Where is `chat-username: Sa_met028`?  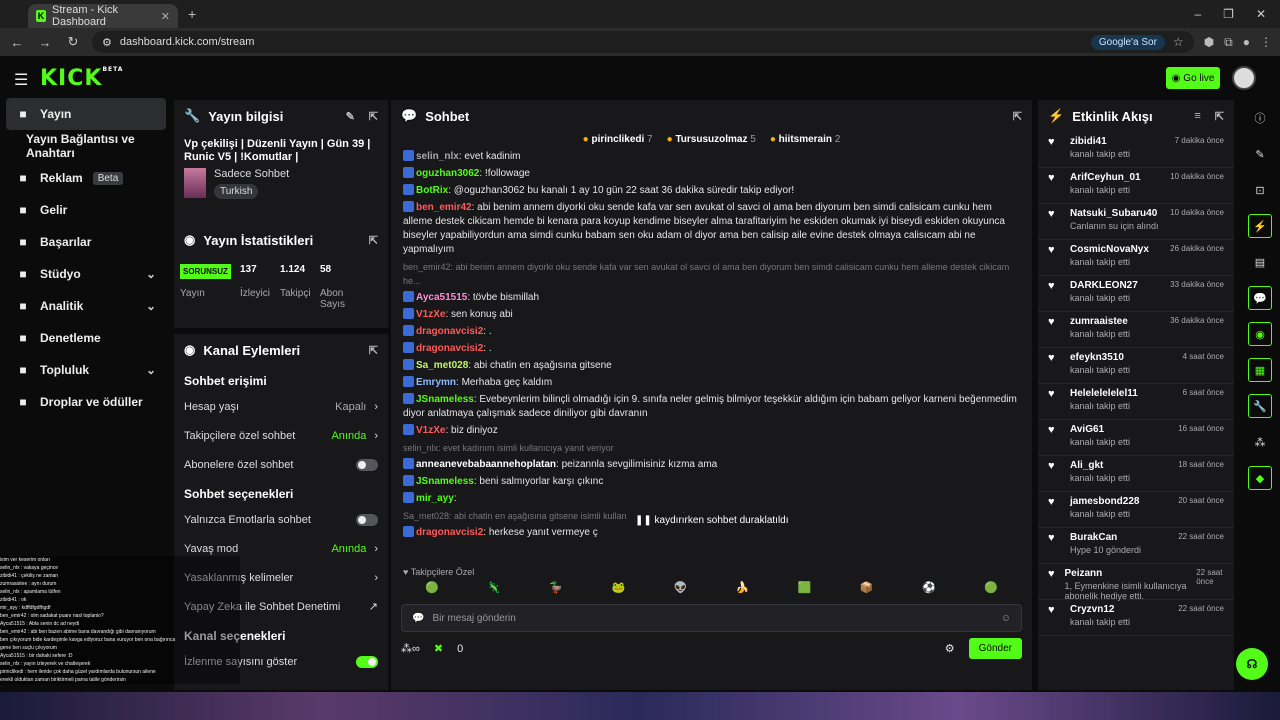 chat-username: Sa_met028 is located at coordinates (442, 365).